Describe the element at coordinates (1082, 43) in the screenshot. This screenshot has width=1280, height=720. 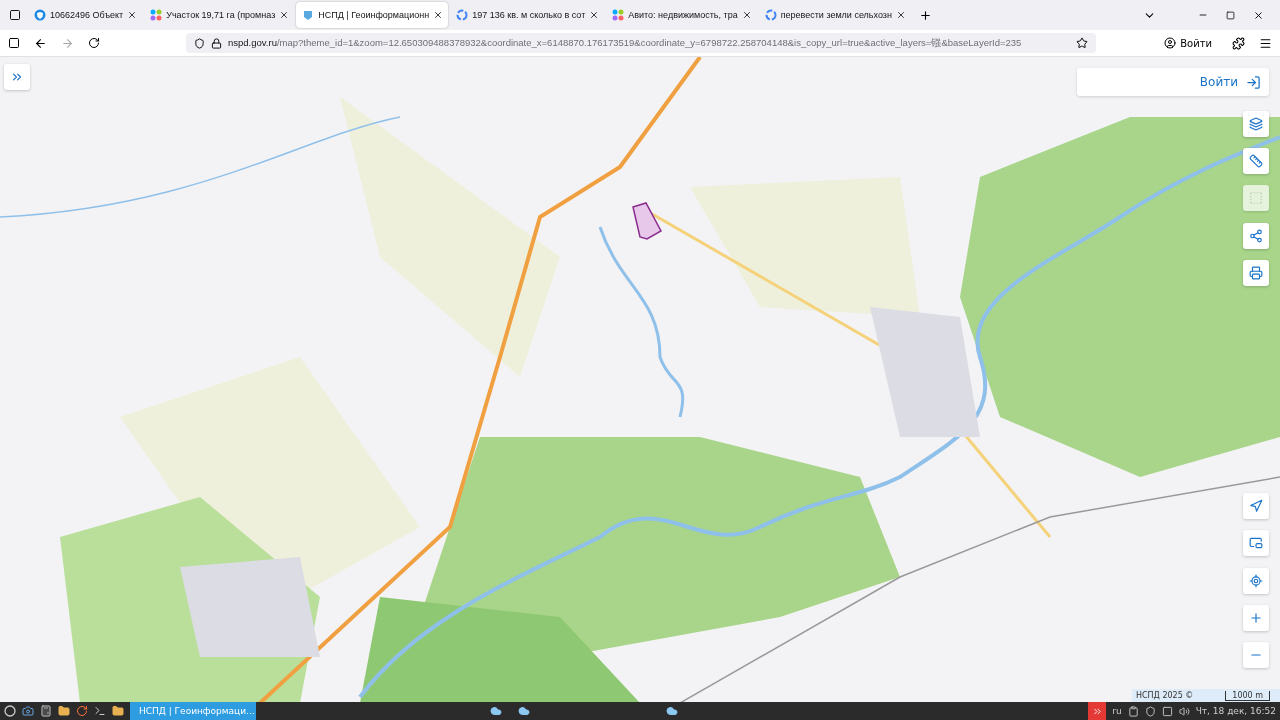
I see `bookmark-star-icon` at that location.